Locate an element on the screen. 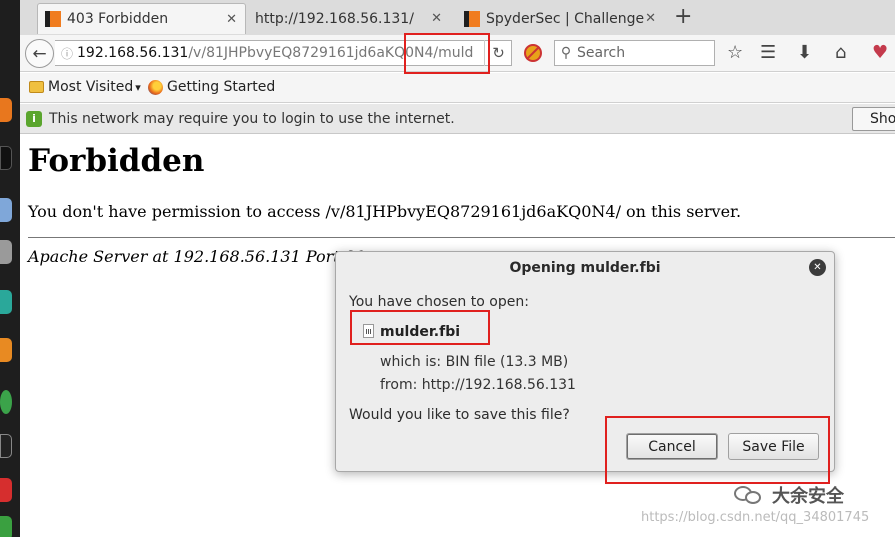  info-circle-icon: ⓘ is located at coordinates (67, 53).